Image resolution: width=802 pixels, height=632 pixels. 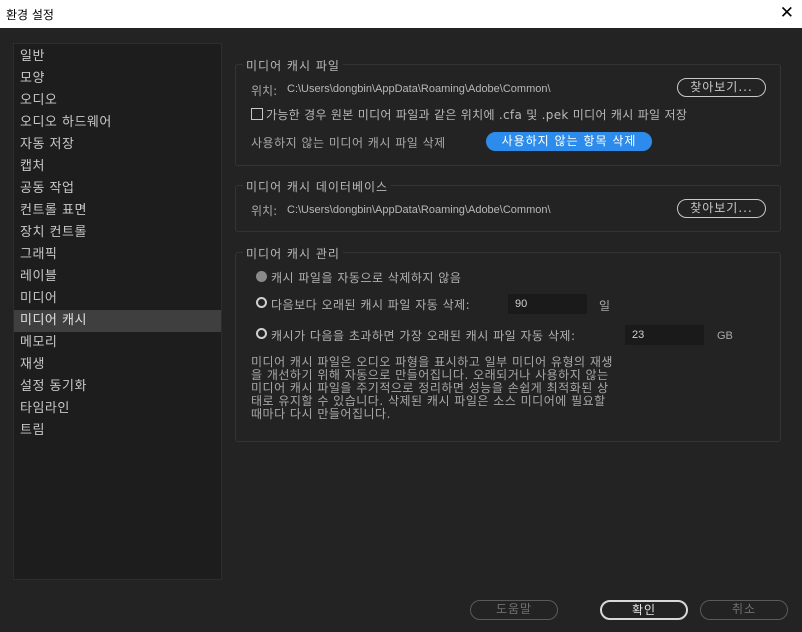 I want to click on title-bar: 환경 설정 ✕, so click(x=401, y=14).